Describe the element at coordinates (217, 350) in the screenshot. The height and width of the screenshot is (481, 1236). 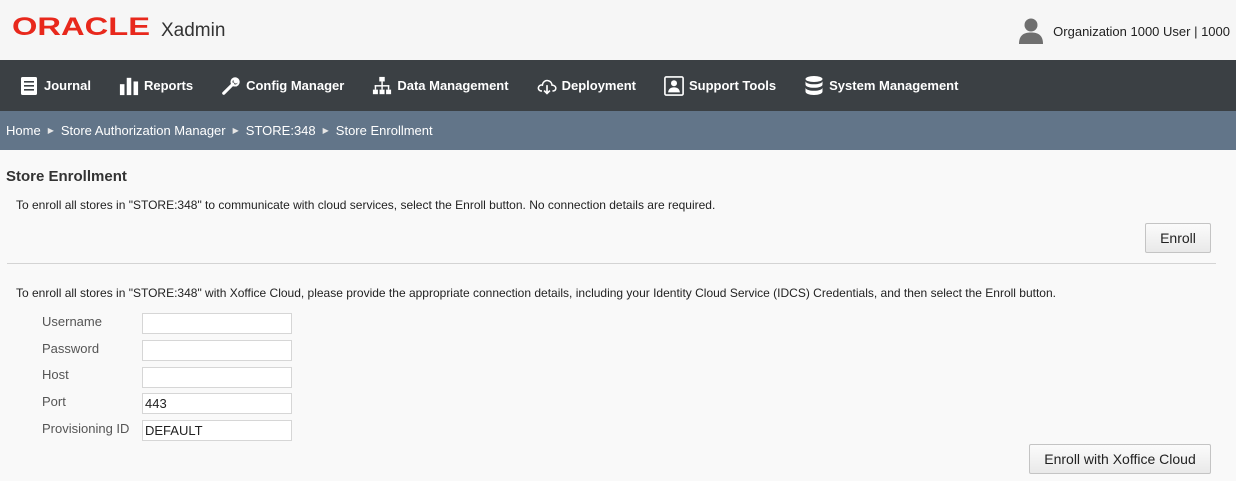
I see `password-field` at that location.